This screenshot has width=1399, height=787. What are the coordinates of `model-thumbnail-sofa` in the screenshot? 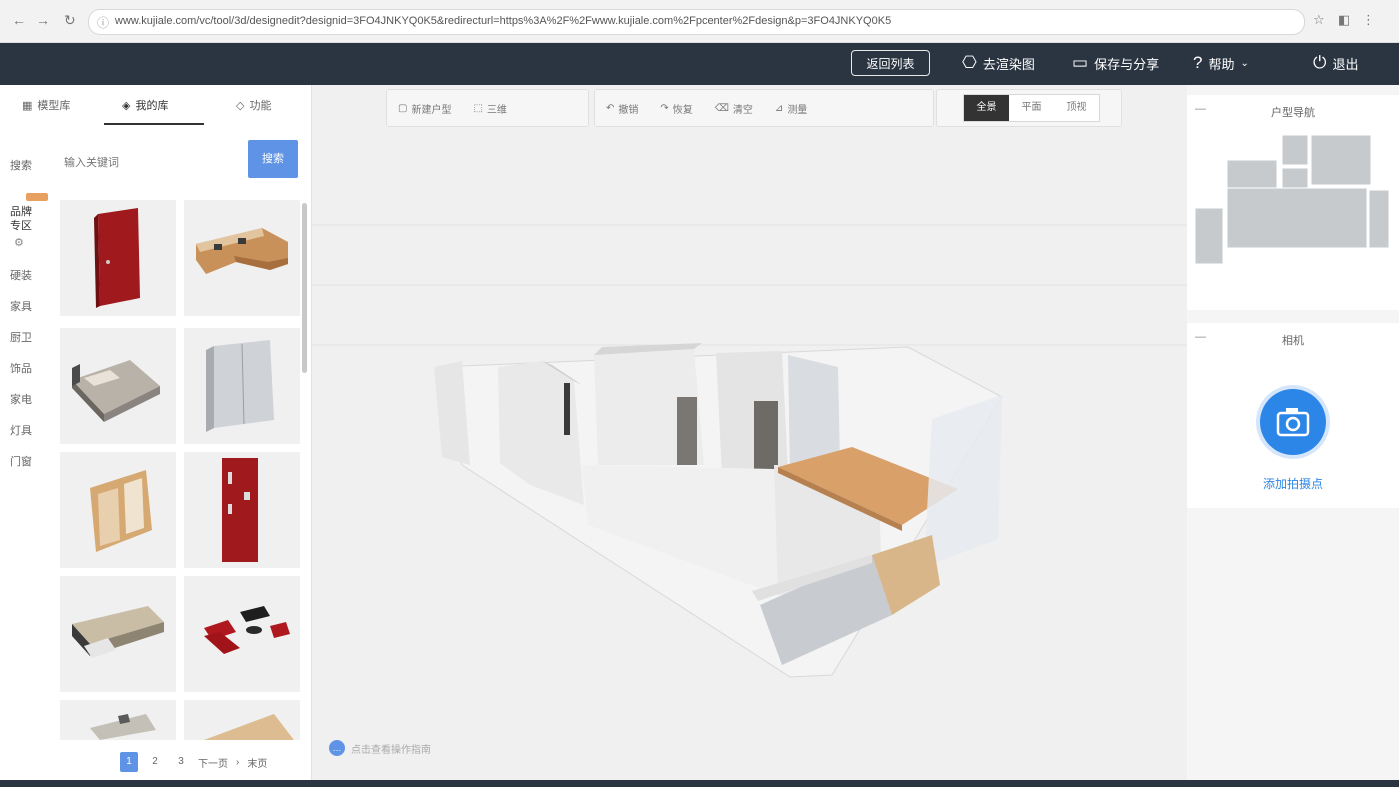 It's located at (242, 258).